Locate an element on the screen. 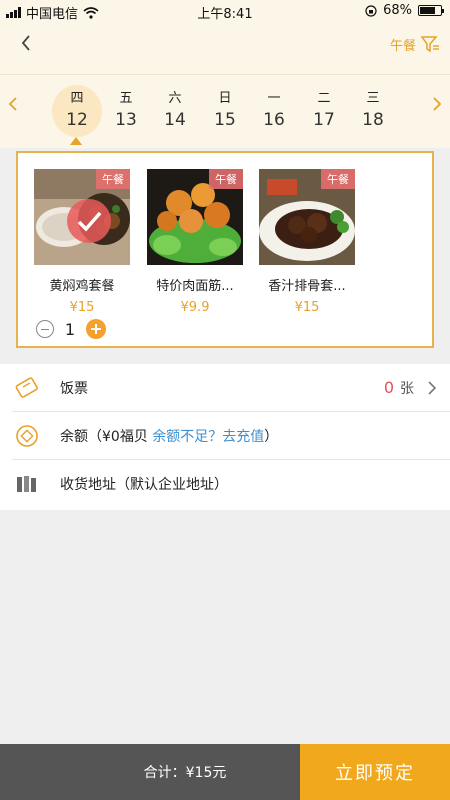  date-number: 13 is located at coordinates (126, 120).